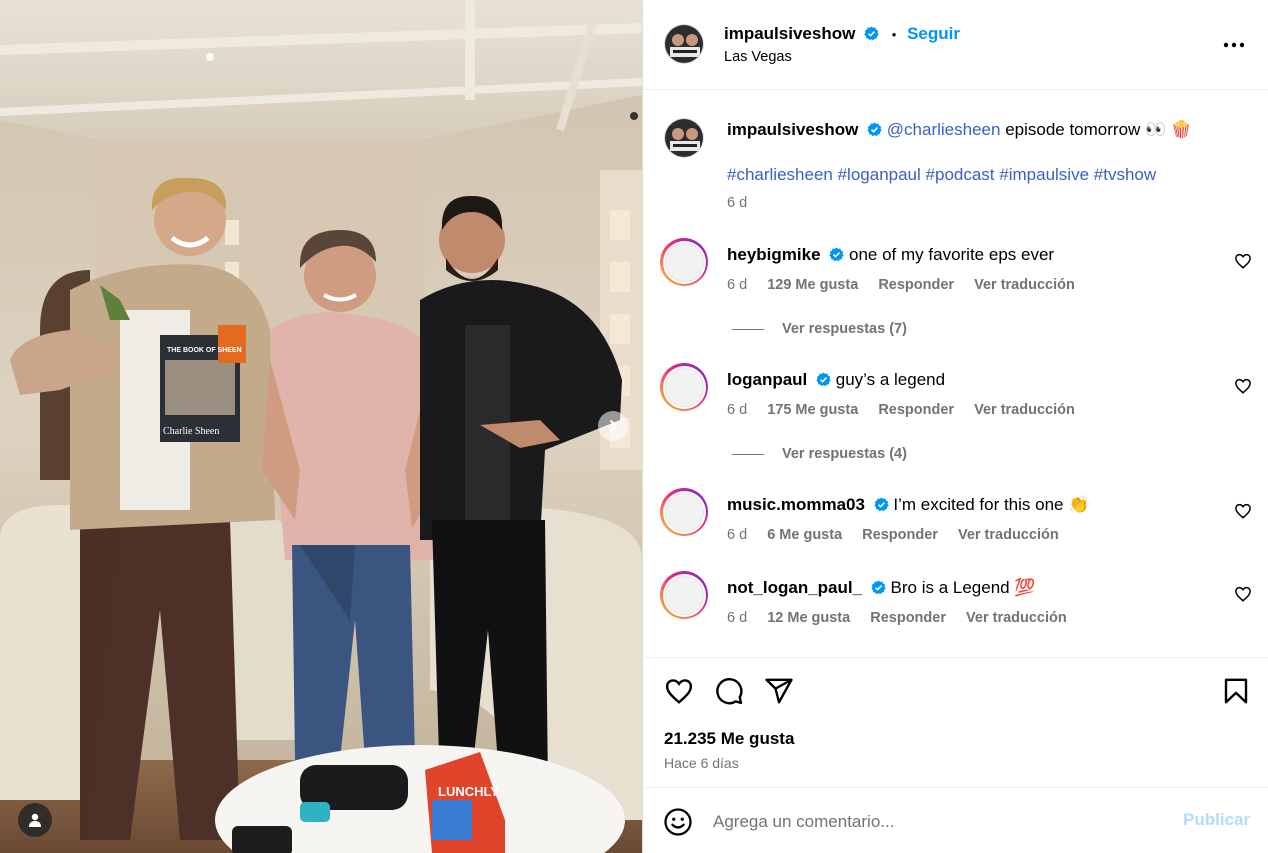 This screenshot has height=853, width=1268. Describe the element at coordinates (729, 691) in the screenshot. I see `comment-icon` at that location.